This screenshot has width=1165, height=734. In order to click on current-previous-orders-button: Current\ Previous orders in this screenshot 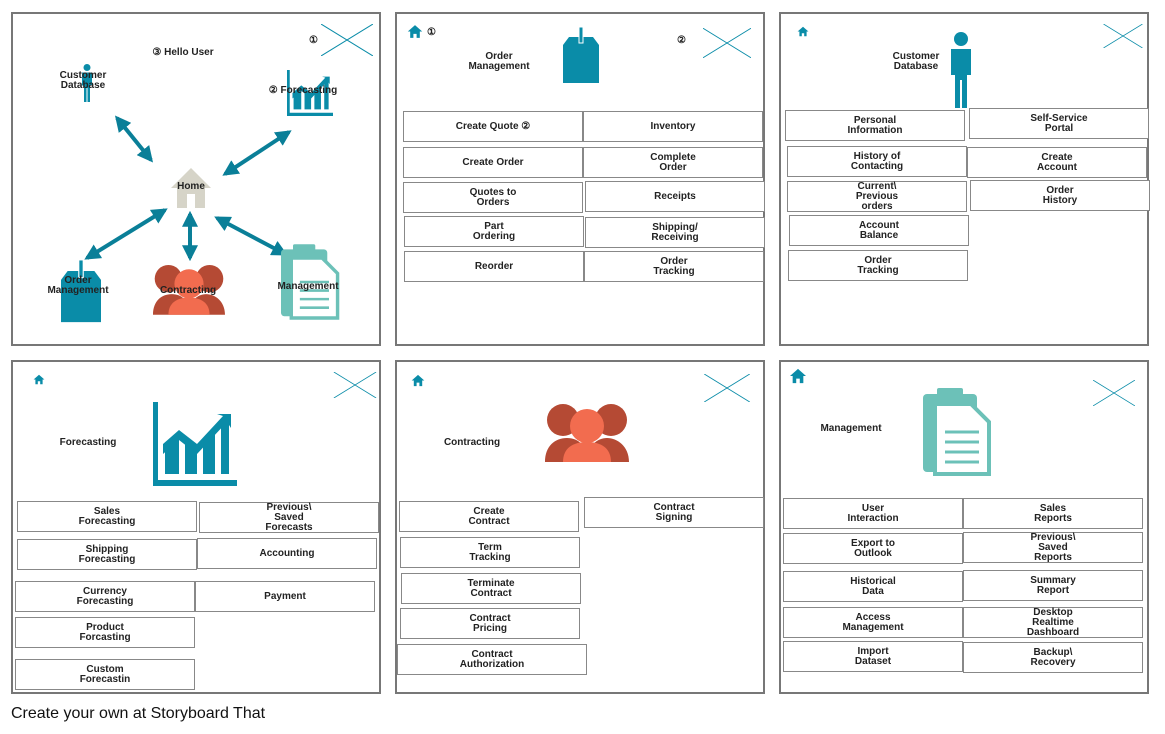, I will do `click(877, 196)`.